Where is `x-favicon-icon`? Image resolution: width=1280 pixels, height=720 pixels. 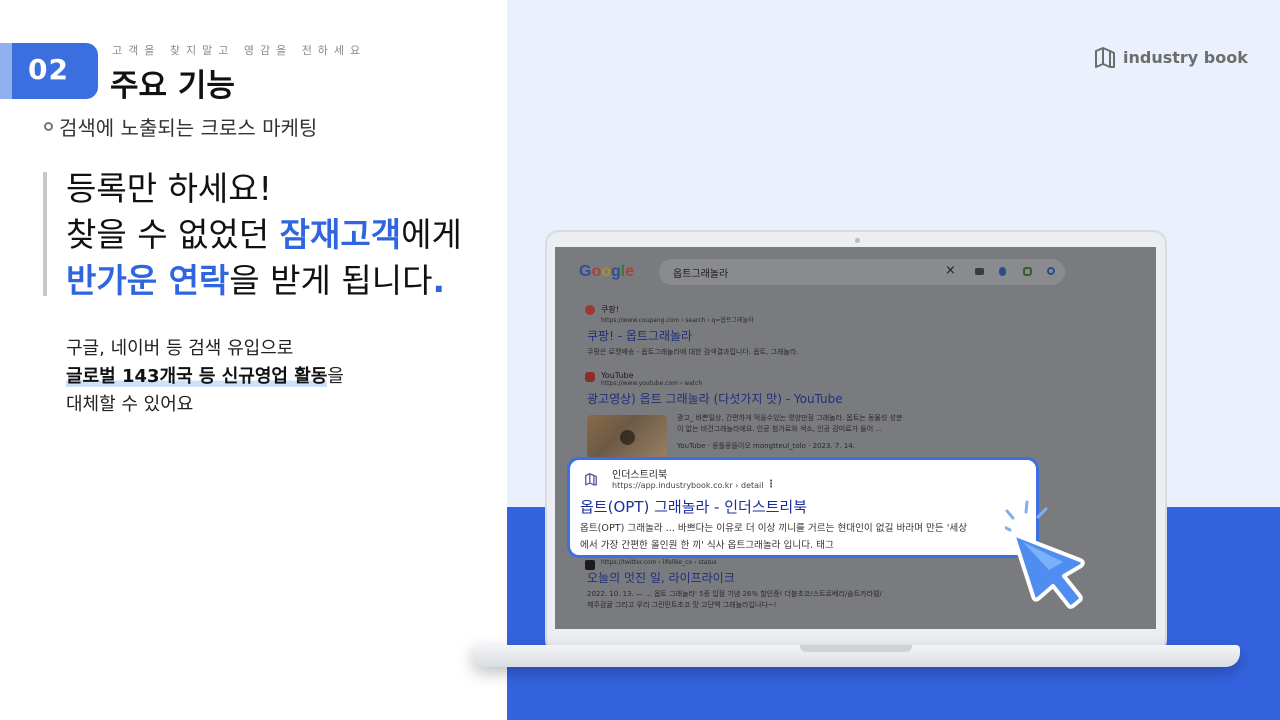 x-favicon-icon is located at coordinates (590, 565).